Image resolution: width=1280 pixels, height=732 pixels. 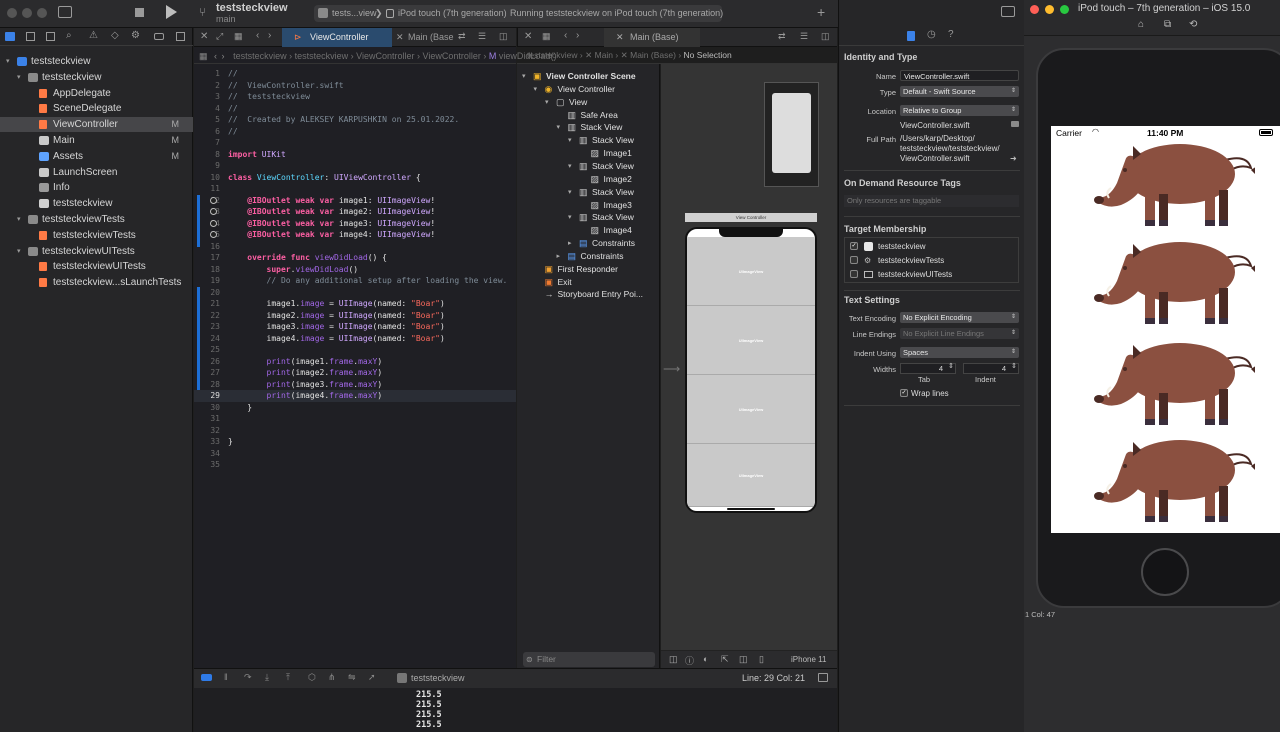 I want to click on screenshot-icon: ⧉, so click(x=1167, y=24).